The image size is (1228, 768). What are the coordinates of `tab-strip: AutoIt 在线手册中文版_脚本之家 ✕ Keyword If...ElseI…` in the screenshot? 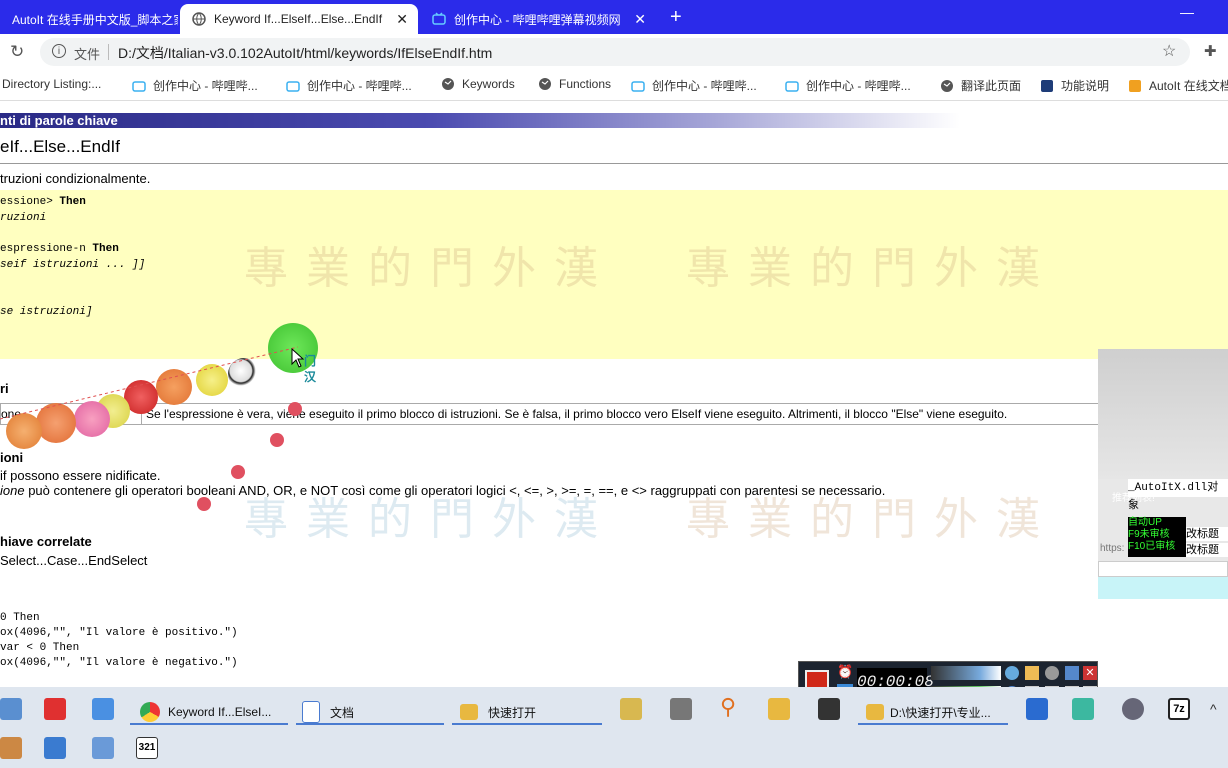 It's located at (614, 17).